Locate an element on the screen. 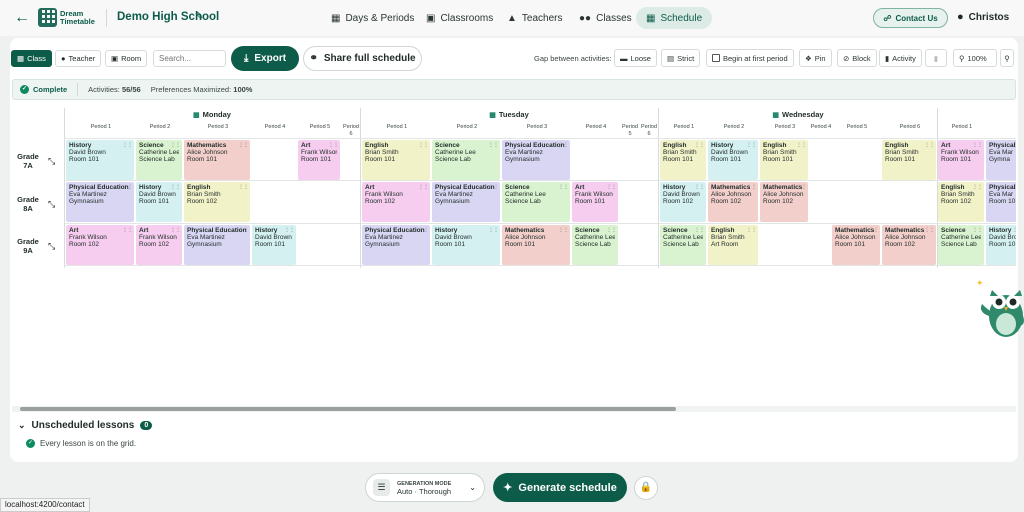 The image size is (1024, 512). unscheduled-lessons-toggle: ⌄ Unscheduled lessons 0 is located at coordinates (85, 425).